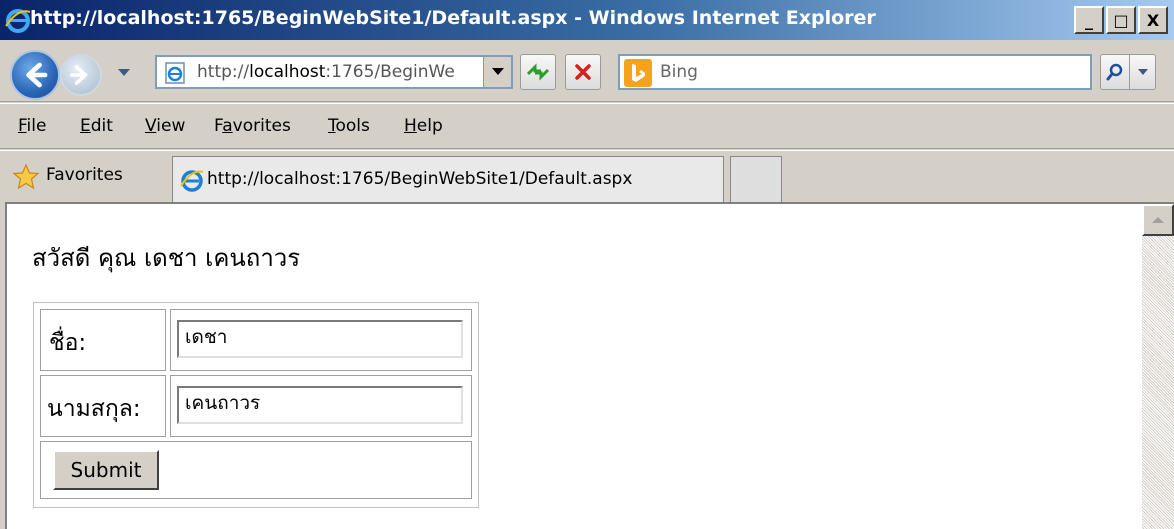  I want to click on menu-tools-accel: T, so click(332, 126).